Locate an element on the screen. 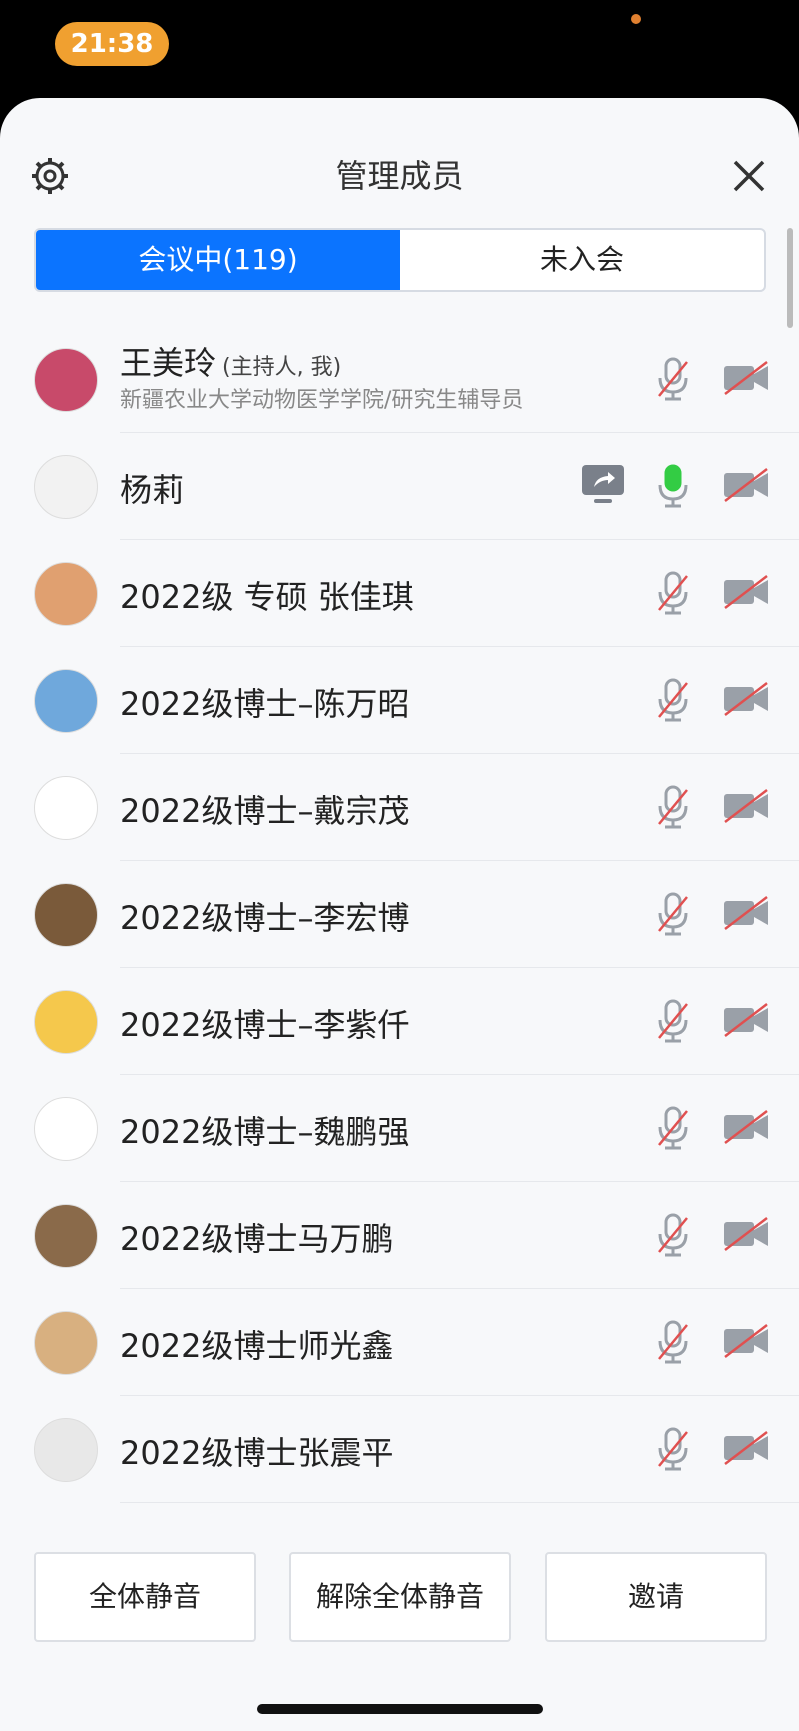 The width and height of the screenshot is (799, 1731). mute-all-button: 全体静音 is located at coordinates (145, 1597).